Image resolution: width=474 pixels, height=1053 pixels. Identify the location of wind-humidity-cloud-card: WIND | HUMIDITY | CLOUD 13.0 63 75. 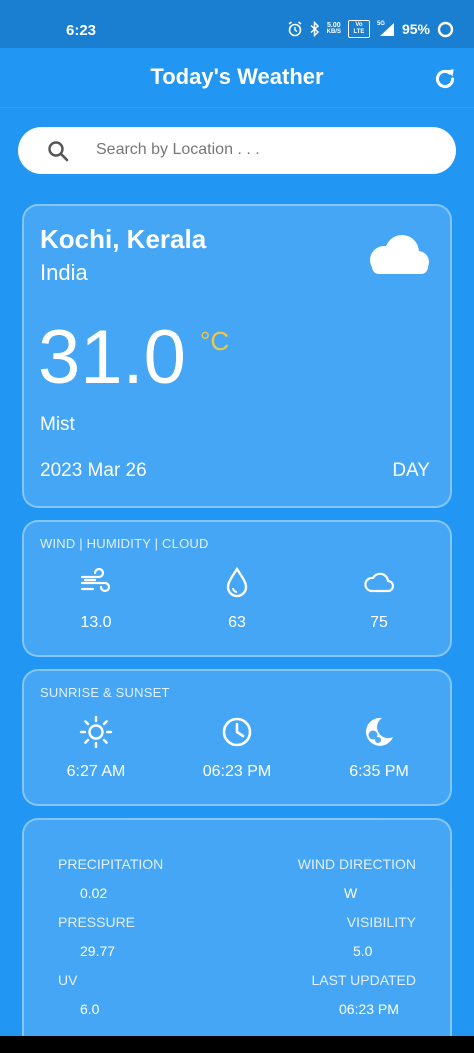
(237, 588).